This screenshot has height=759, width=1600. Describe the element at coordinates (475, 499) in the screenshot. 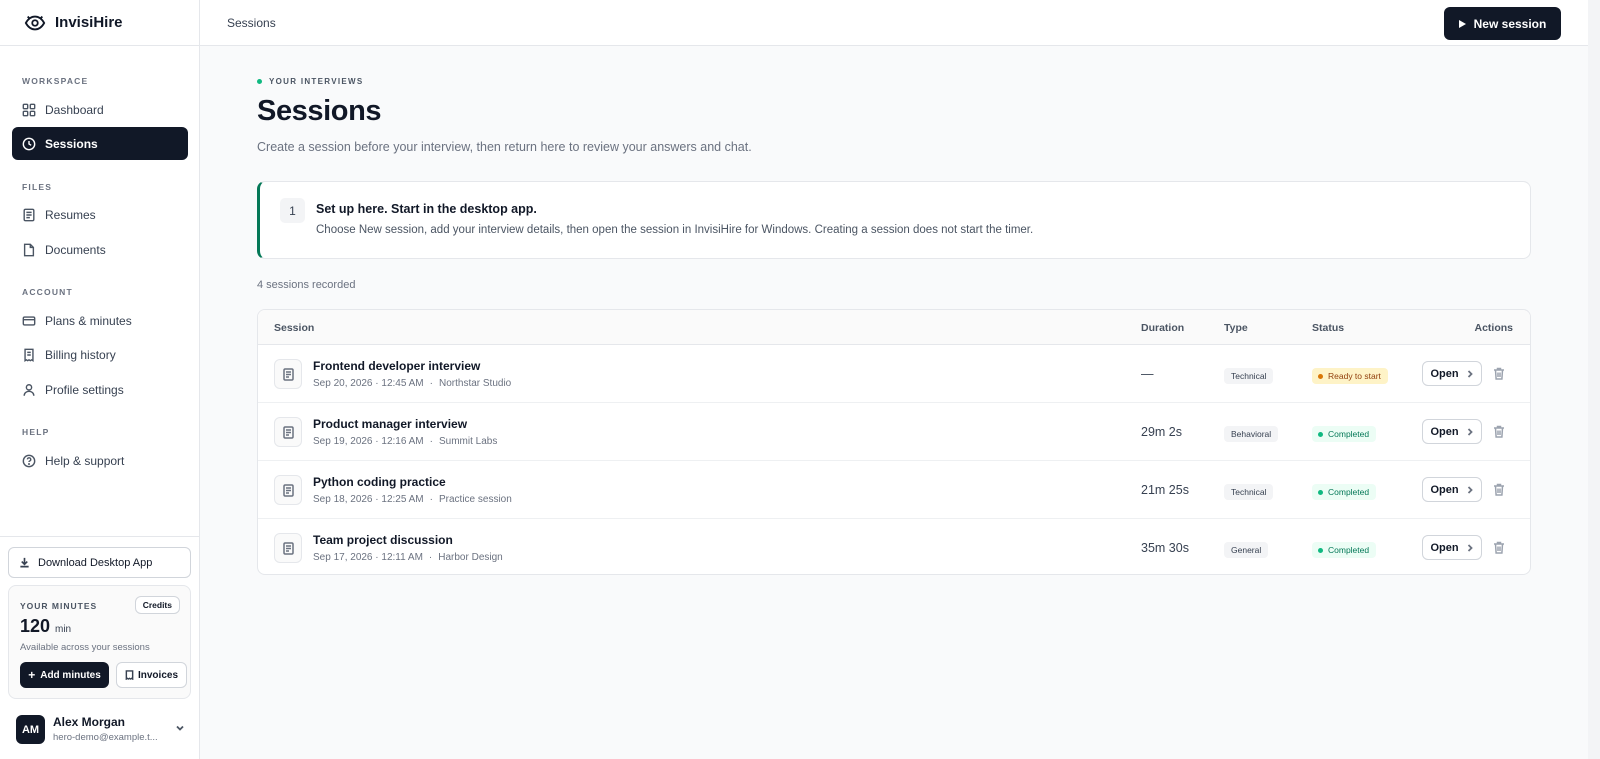

I see `session-company: Practice session` at that location.